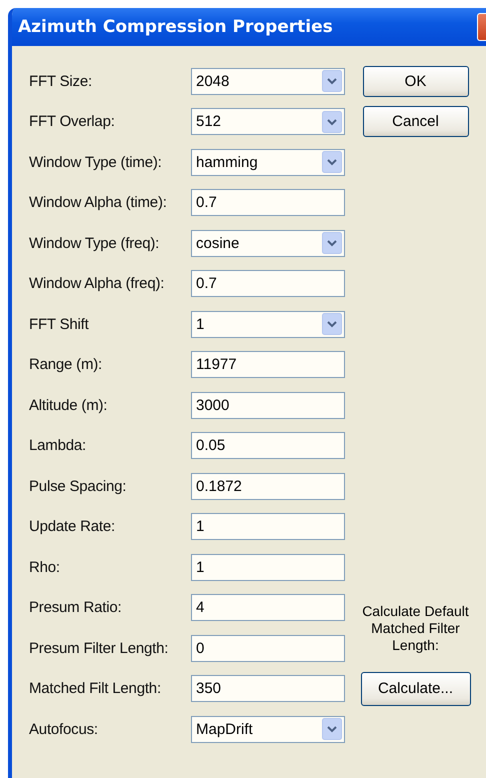 The height and width of the screenshot is (778, 486). I want to click on field-label: Presum Ratio:, so click(75, 607).